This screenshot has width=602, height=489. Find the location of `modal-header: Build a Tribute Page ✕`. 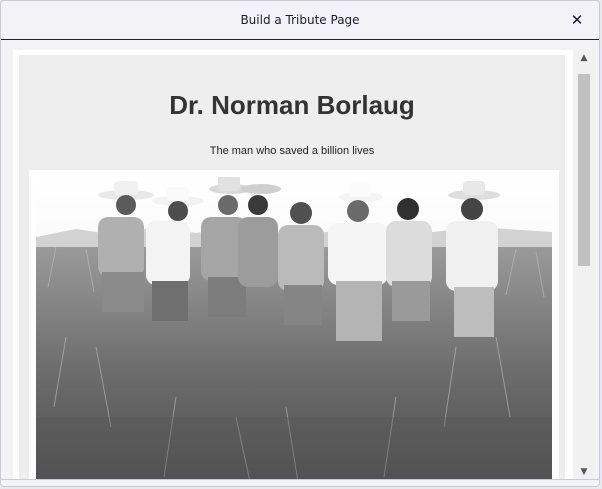

modal-header: Build a Tribute Page ✕ is located at coordinates (300, 20).